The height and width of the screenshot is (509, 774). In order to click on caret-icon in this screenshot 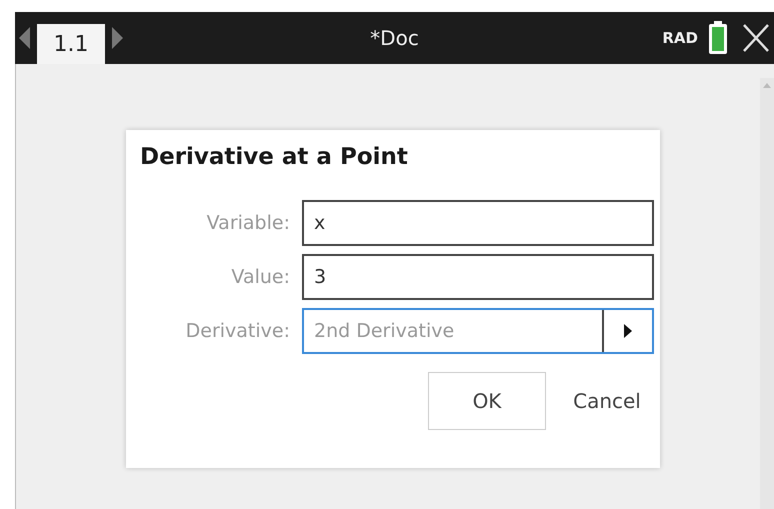, I will do `click(628, 331)`.